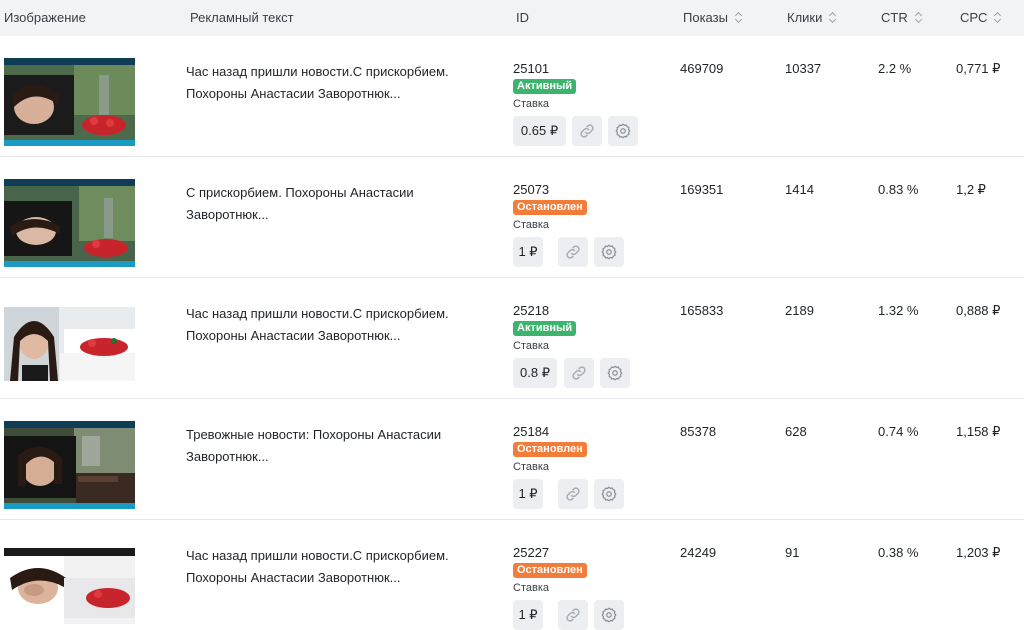 This screenshot has width=1024, height=630. Describe the element at coordinates (978, 68) in the screenshot. I see `cpc-value: 0,771 ₽` at that location.